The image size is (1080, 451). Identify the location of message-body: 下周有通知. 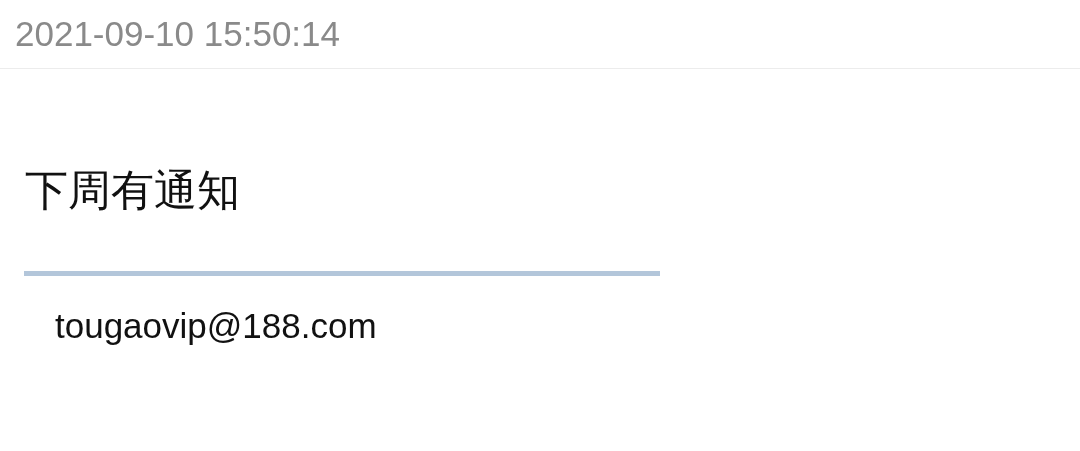
(133, 190).